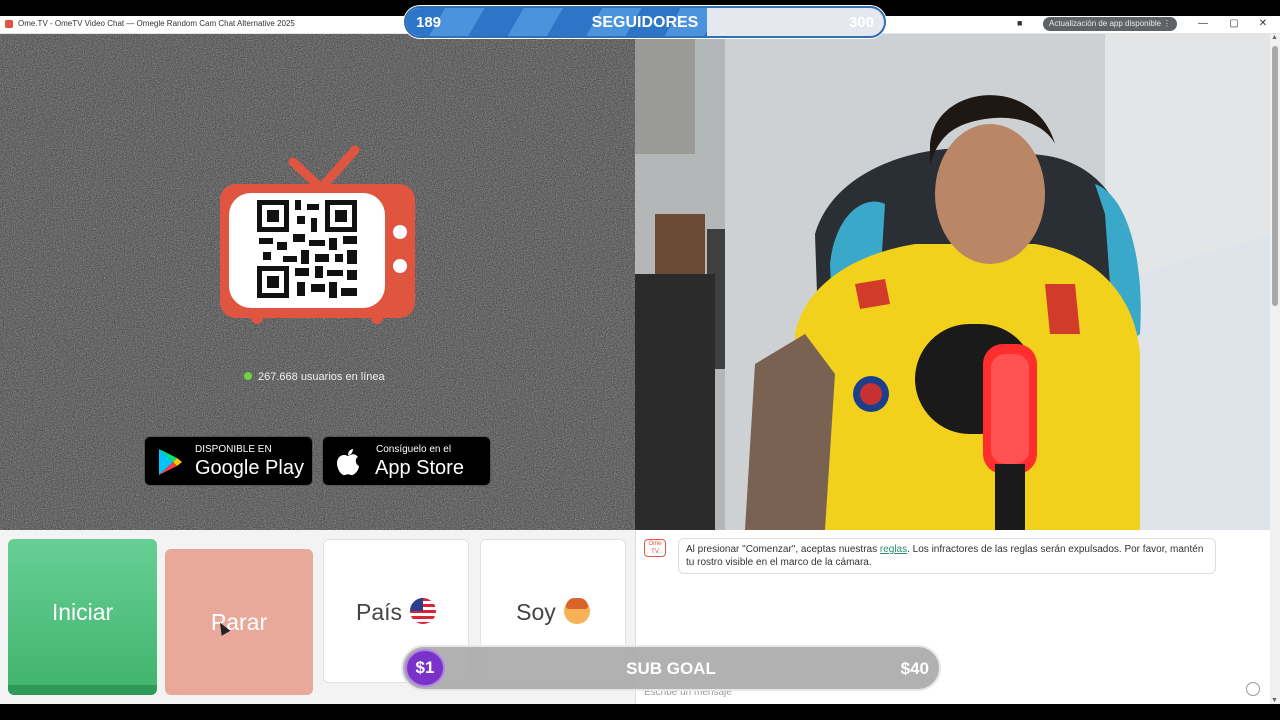 This screenshot has height=720, width=1280. What do you see at coordinates (655, 548) in the screenshot?
I see `ometv-chat-logo-icon: Ome TV` at bounding box center [655, 548].